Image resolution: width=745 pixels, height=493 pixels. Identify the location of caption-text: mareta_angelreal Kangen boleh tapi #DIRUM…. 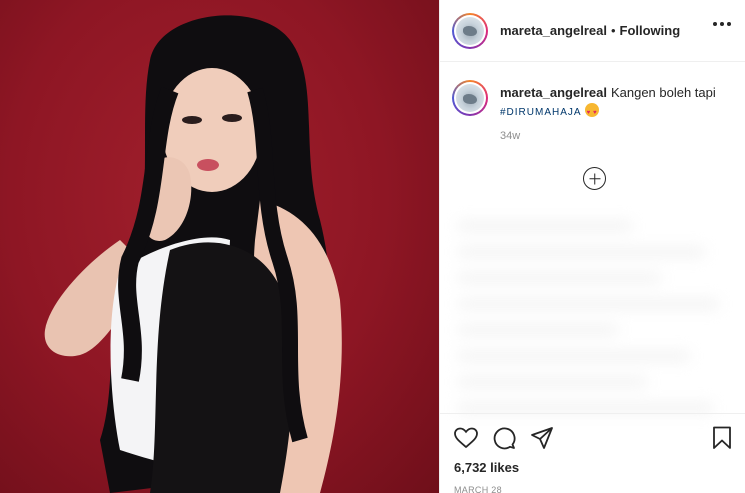
(618, 101).